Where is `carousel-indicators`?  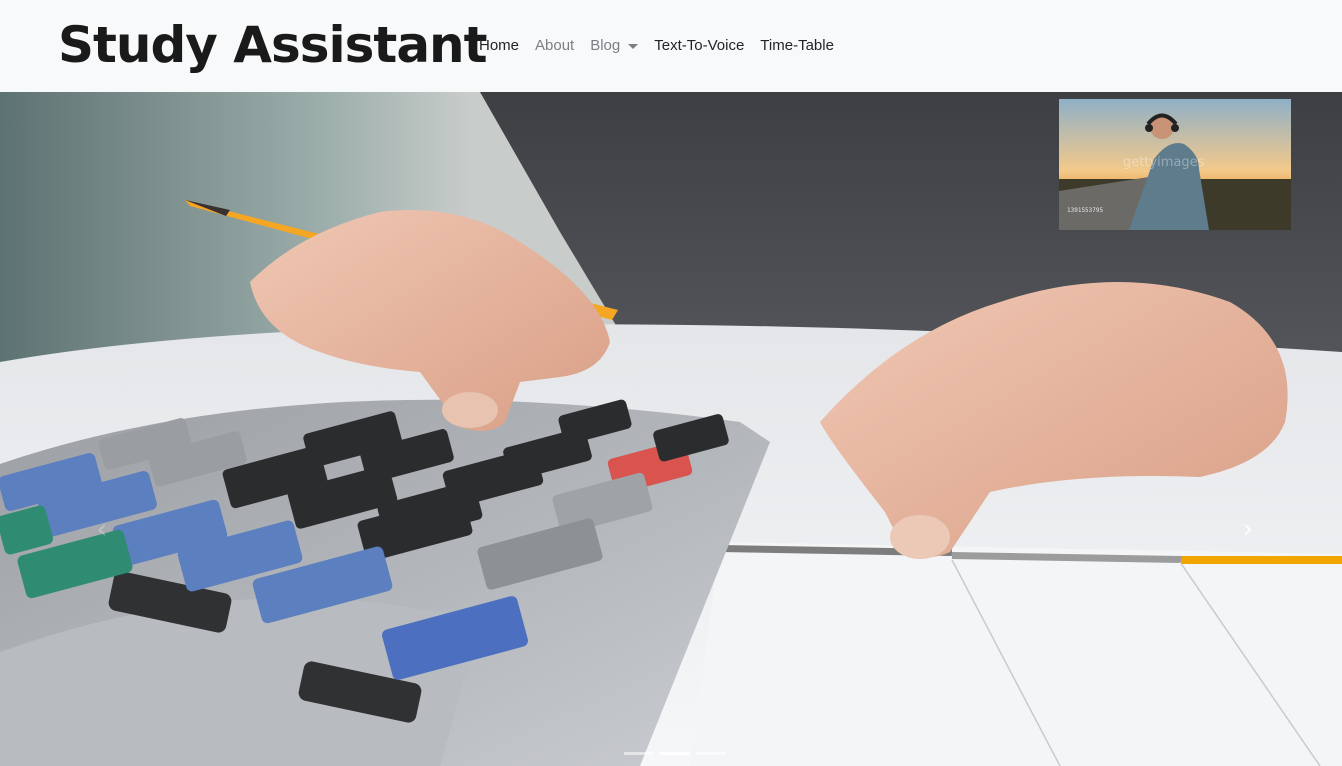 carousel-indicators is located at coordinates (675, 753).